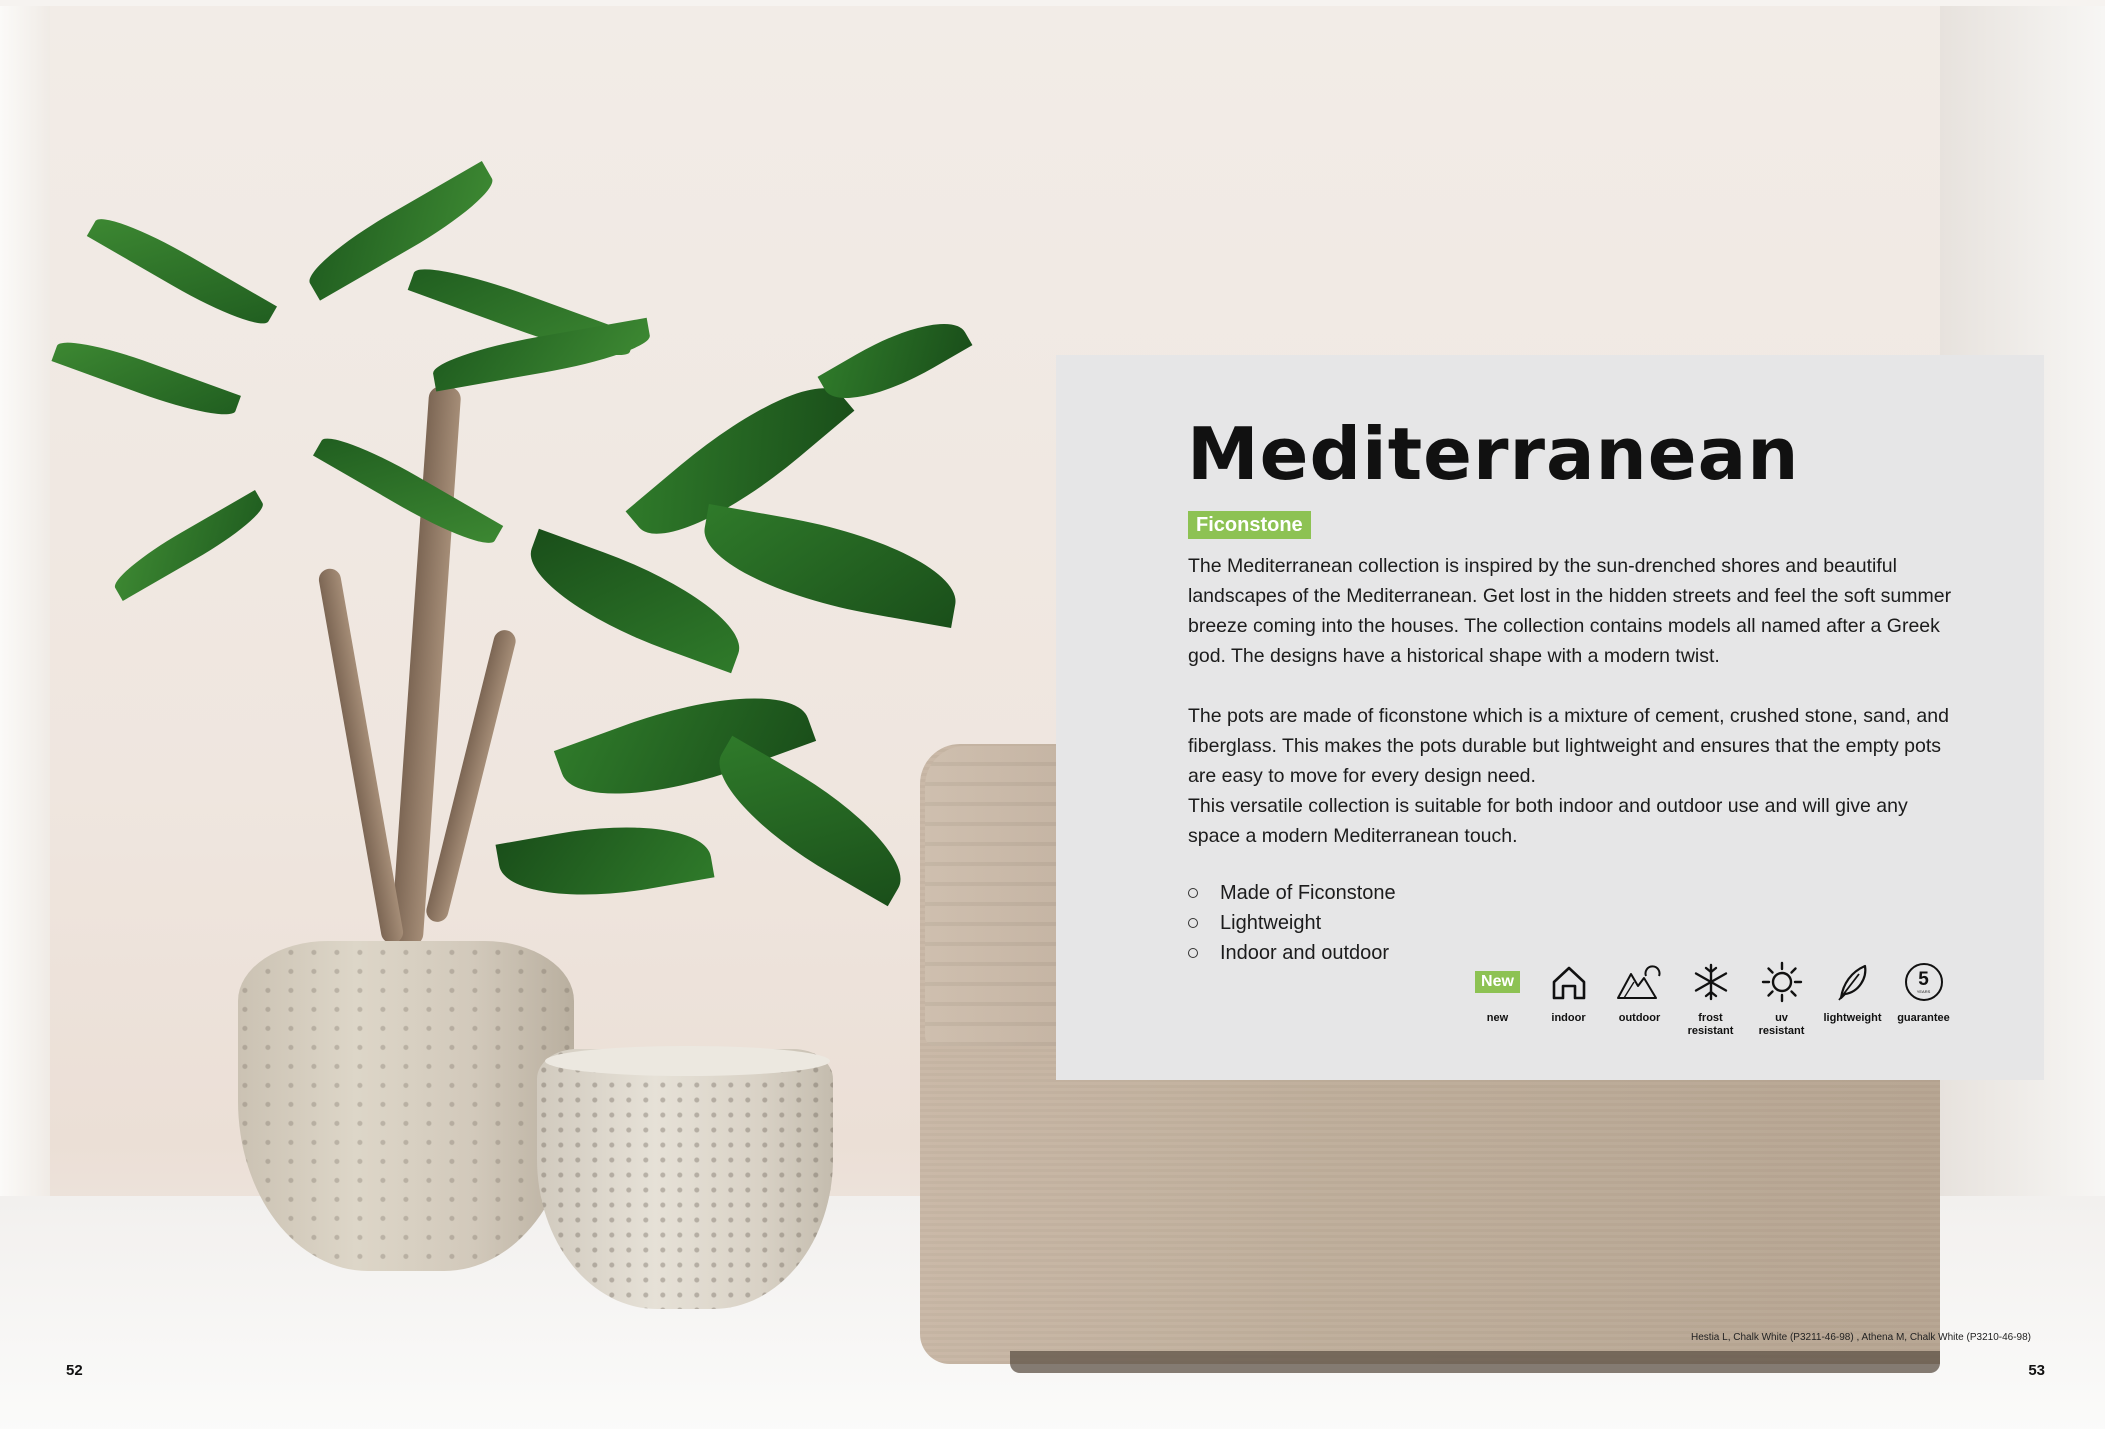 This screenshot has width=2105, height=1429. I want to click on list-item: Indoor and outdoor, so click(1292, 953).